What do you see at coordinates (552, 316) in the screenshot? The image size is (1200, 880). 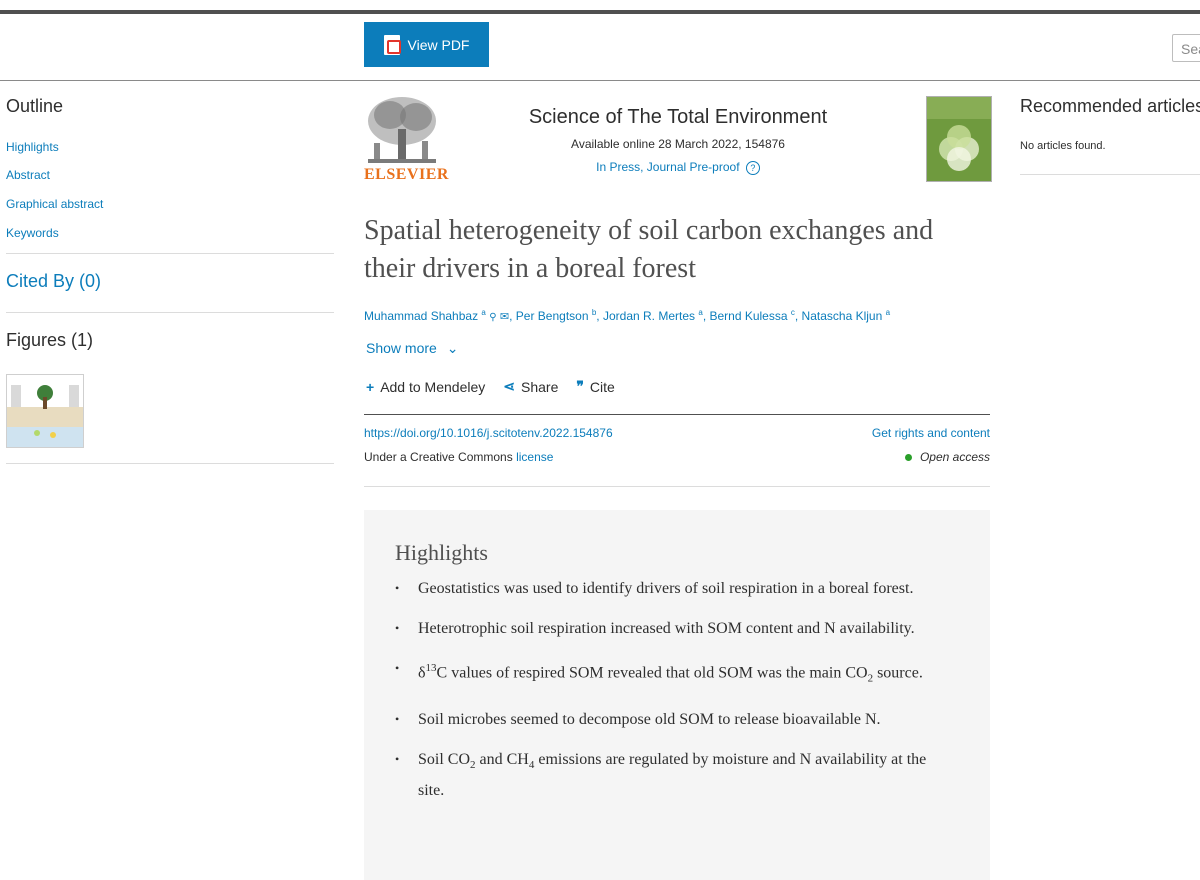 I see `author-link: Per Bengtson` at bounding box center [552, 316].